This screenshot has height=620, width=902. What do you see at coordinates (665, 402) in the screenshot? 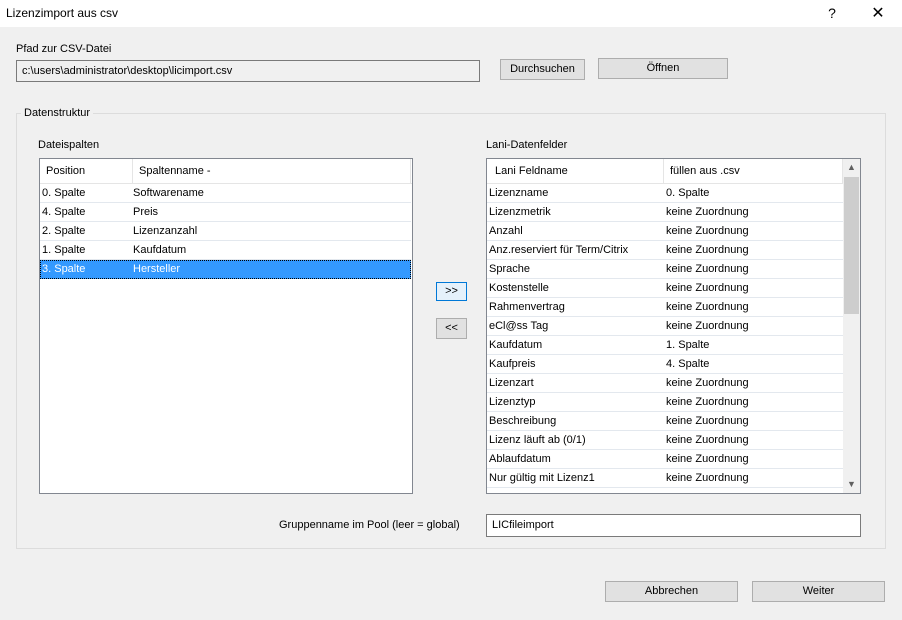
I see `lani-field-row: Lizenztyp keine Zuordnung` at bounding box center [665, 402].